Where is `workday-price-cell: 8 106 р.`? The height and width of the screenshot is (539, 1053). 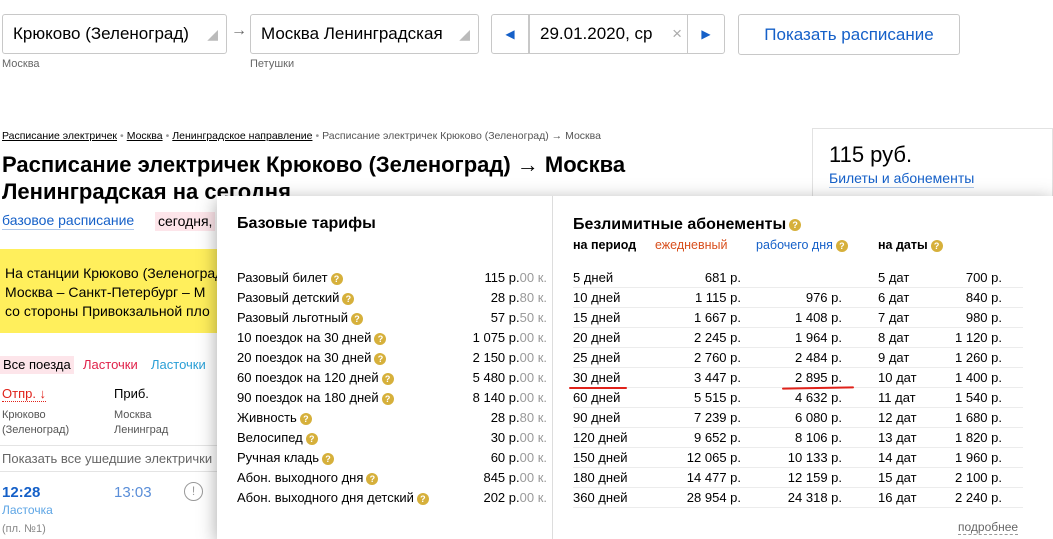 workday-price-cell: 8 106 р. is located at coordinates (818, 437).